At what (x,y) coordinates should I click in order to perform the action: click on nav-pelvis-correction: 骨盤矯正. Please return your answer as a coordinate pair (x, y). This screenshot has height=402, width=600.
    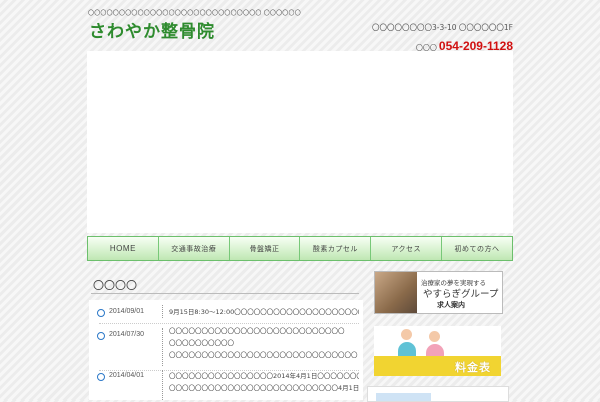
    Looking at the image, I should click on (265, 248).